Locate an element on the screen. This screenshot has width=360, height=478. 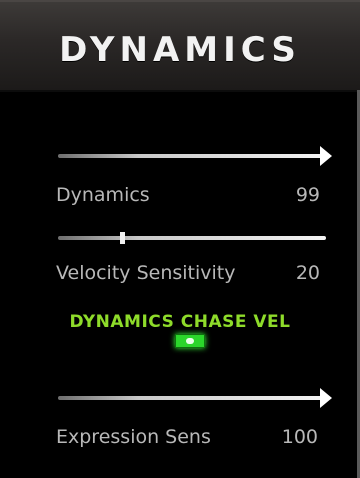
dynamics-chase-vel-label: DYNAMICS CHASE VEL is located at coordinates (180, 322).